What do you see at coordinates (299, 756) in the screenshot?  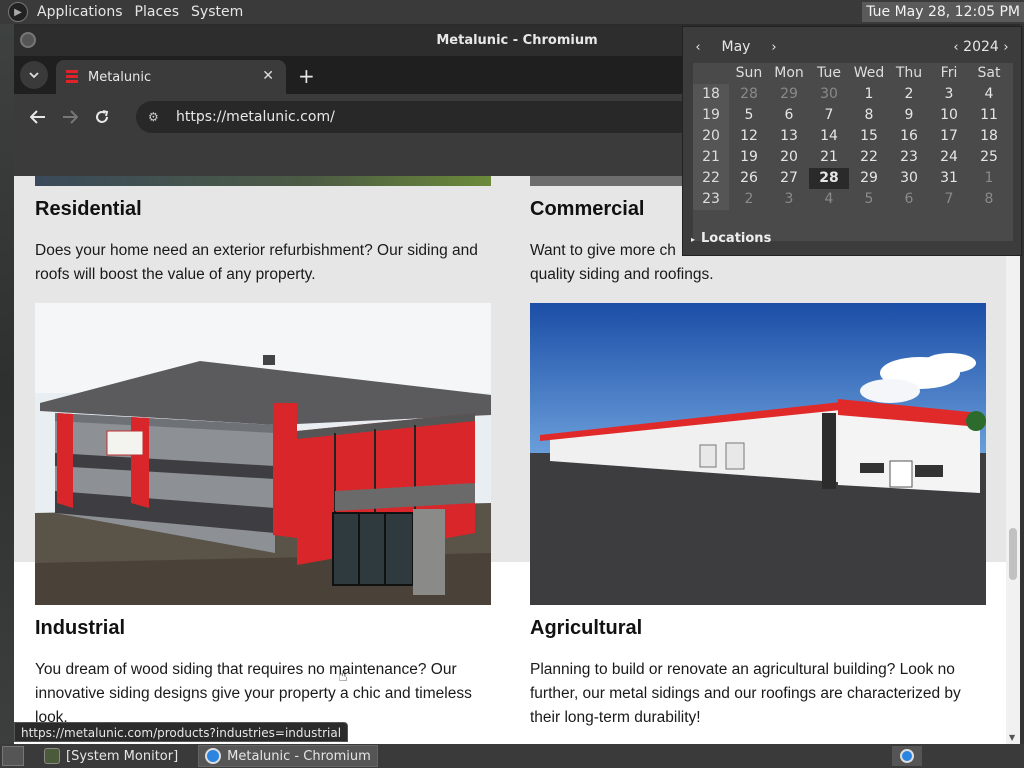 I see `task-label: Metalunic - Chromium` at bounding box center [299, 756].